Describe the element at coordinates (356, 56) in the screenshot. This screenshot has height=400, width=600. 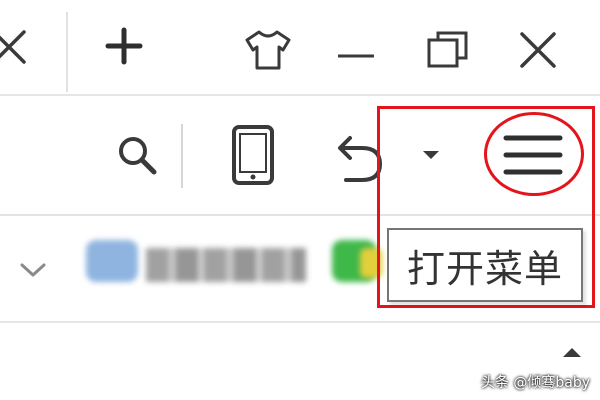
I see `minimize-icon` at that location.